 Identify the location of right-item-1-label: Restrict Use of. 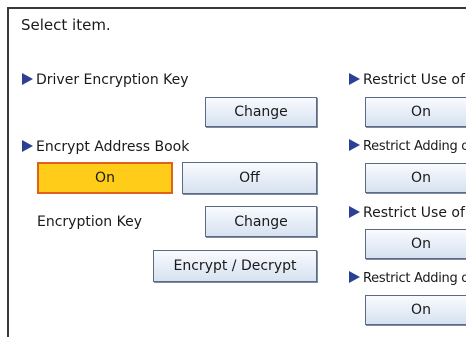
(414, 80).